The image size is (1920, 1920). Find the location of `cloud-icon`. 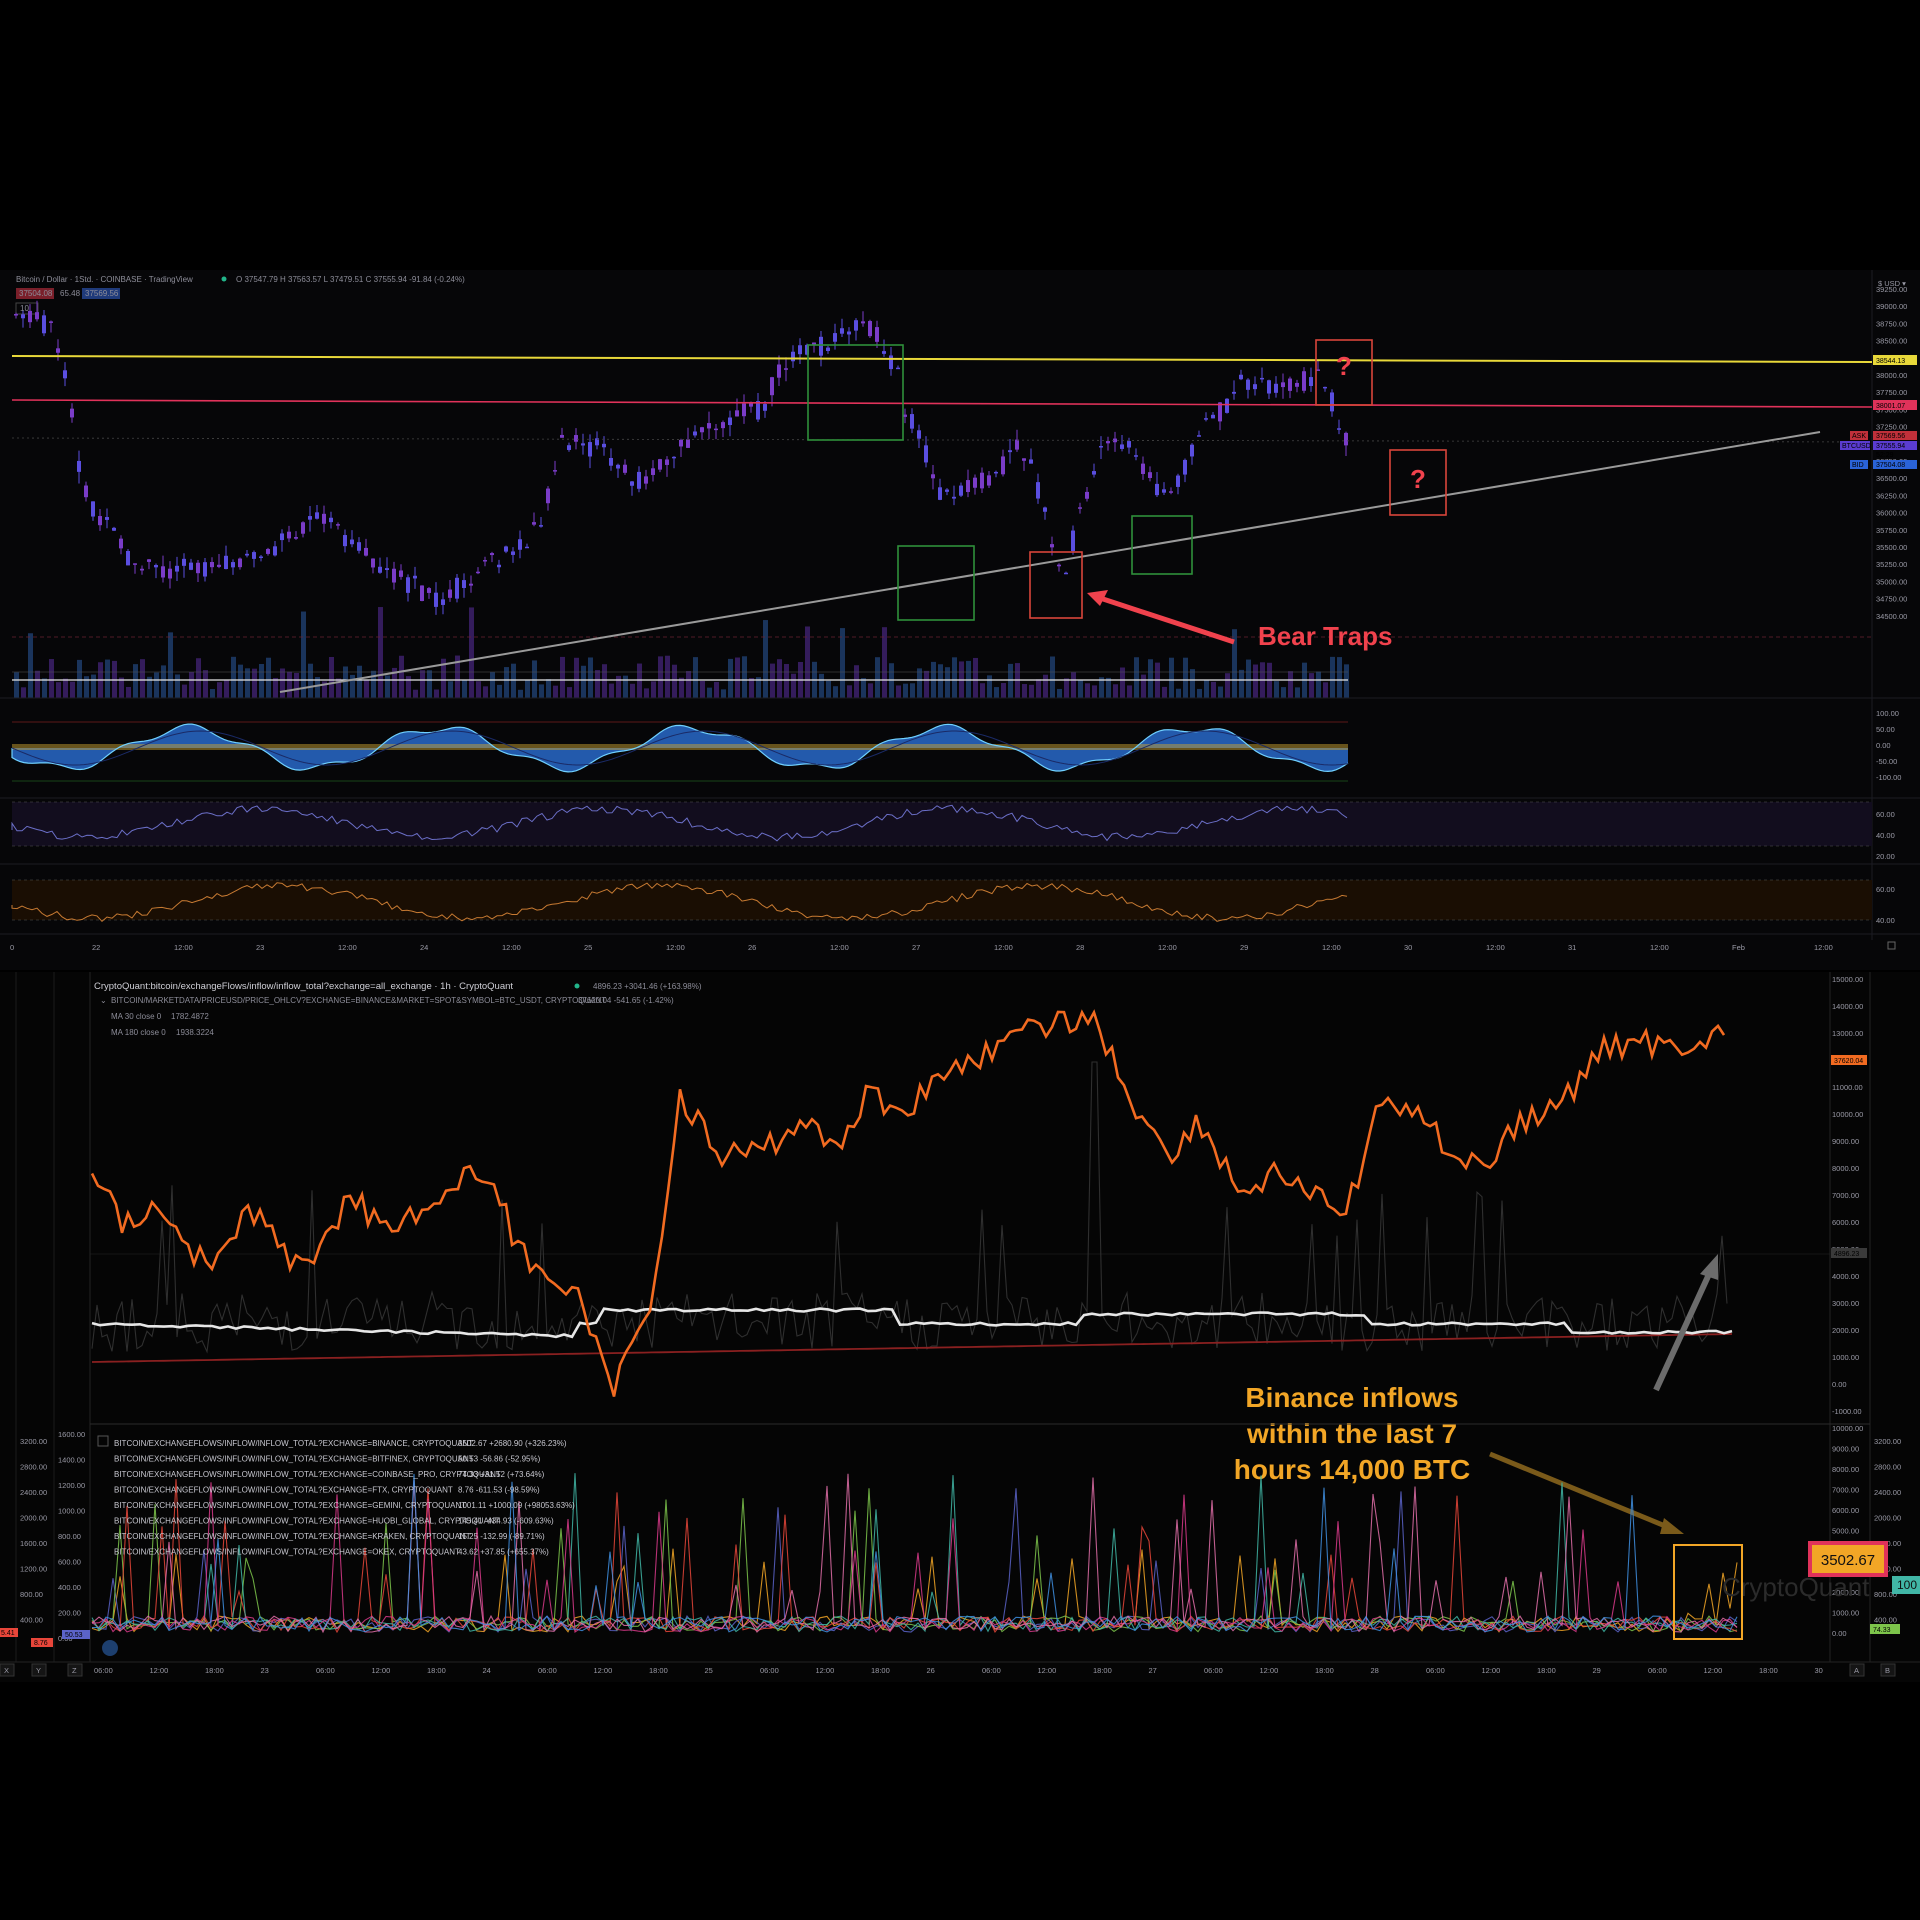

cloud-icon is located at coordinates (110, 1648).